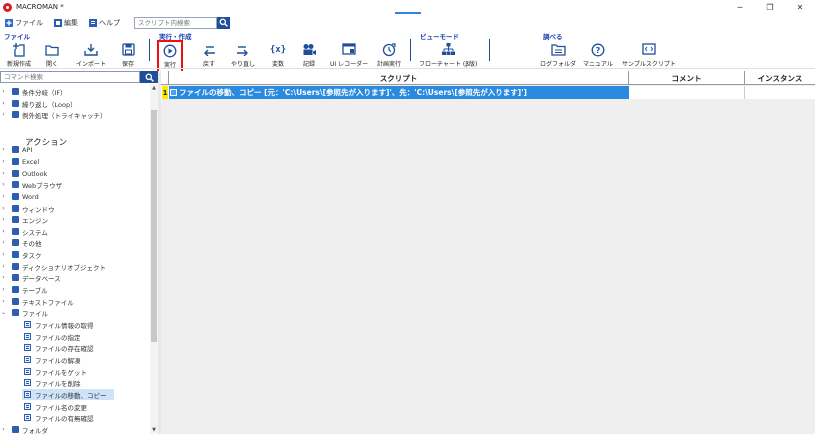  Describe the element at coordinates (649, 55) in the screenshot. I see `sample-script-button: サンプルスクリプト` at that location.